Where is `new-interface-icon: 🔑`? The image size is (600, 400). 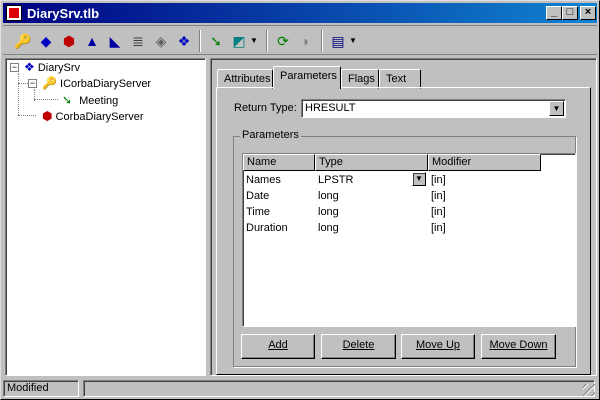
new-interface-icon: 🔑 is located at coordinates (23, 41).